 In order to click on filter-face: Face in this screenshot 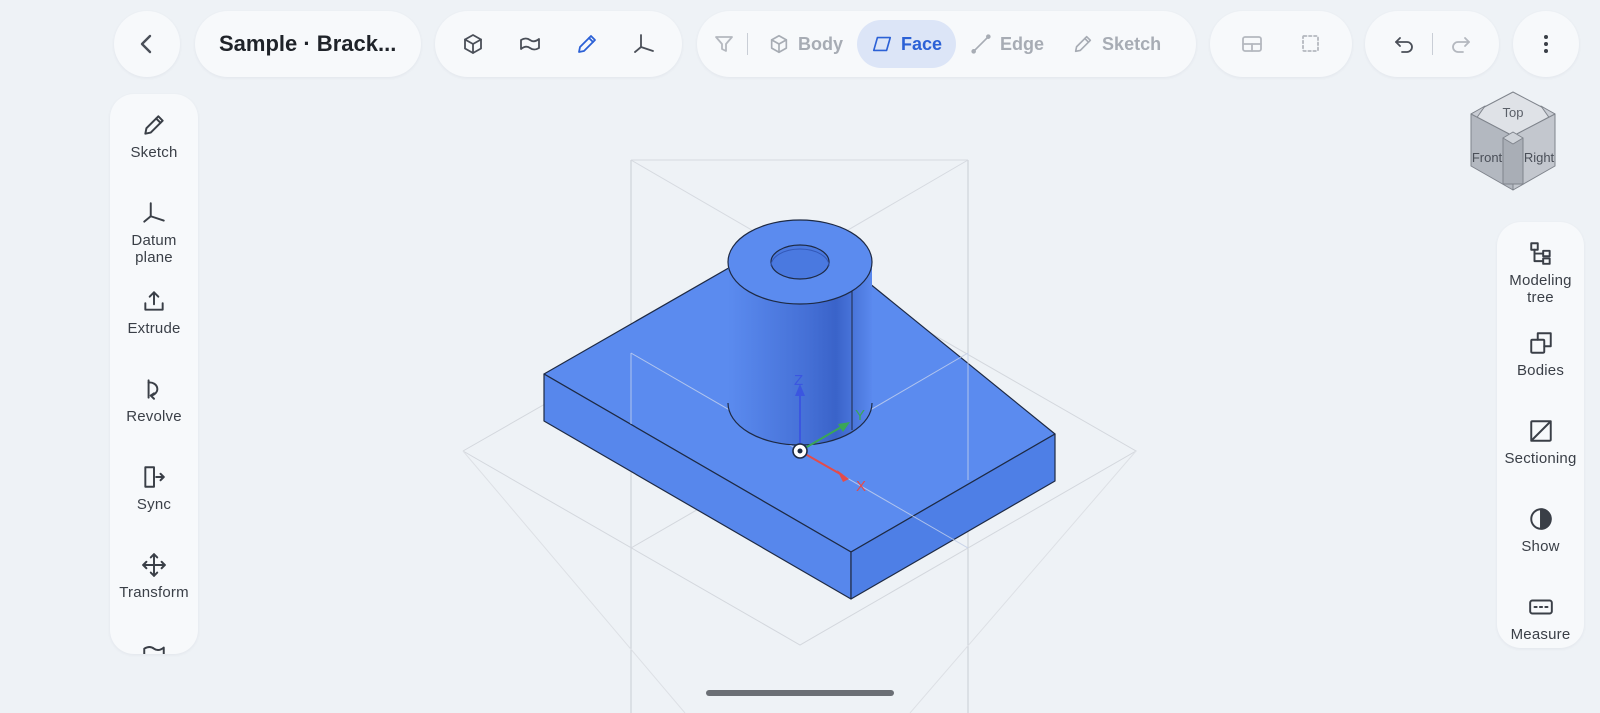, I will do `click(907, 44)`.